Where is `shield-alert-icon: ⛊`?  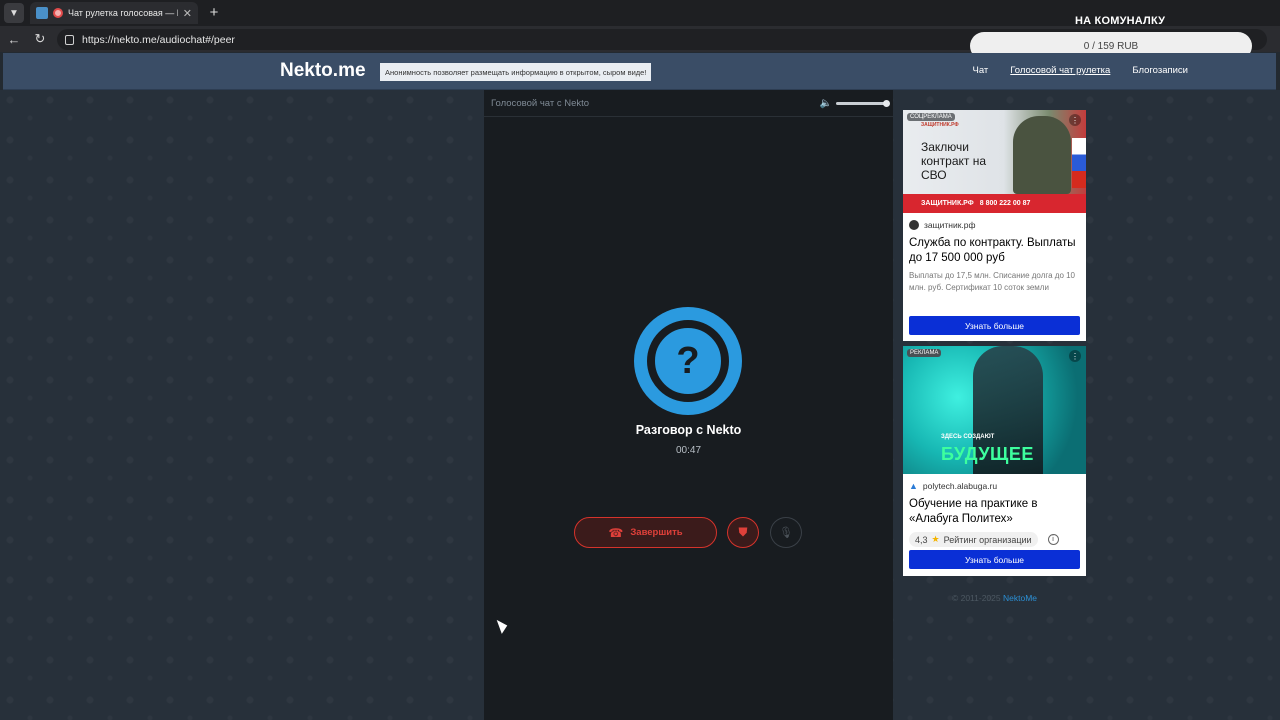
shield-alert-icon: ⛊ is located at coordinates (743, 532).